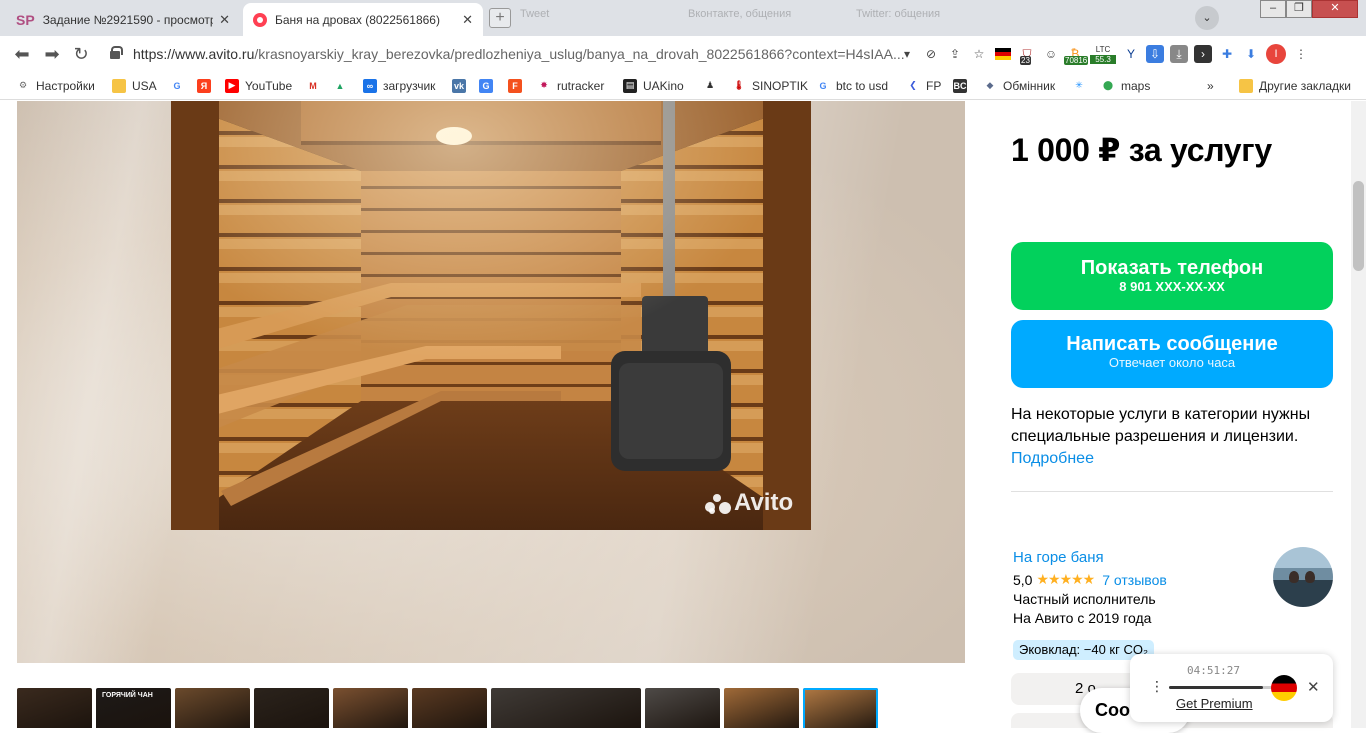 This screenshot has height=733, width=1366. Describe the element at coordinates (1027, 55) in the screenshot. I see `shield-icon: ⛉ 23` at that location.